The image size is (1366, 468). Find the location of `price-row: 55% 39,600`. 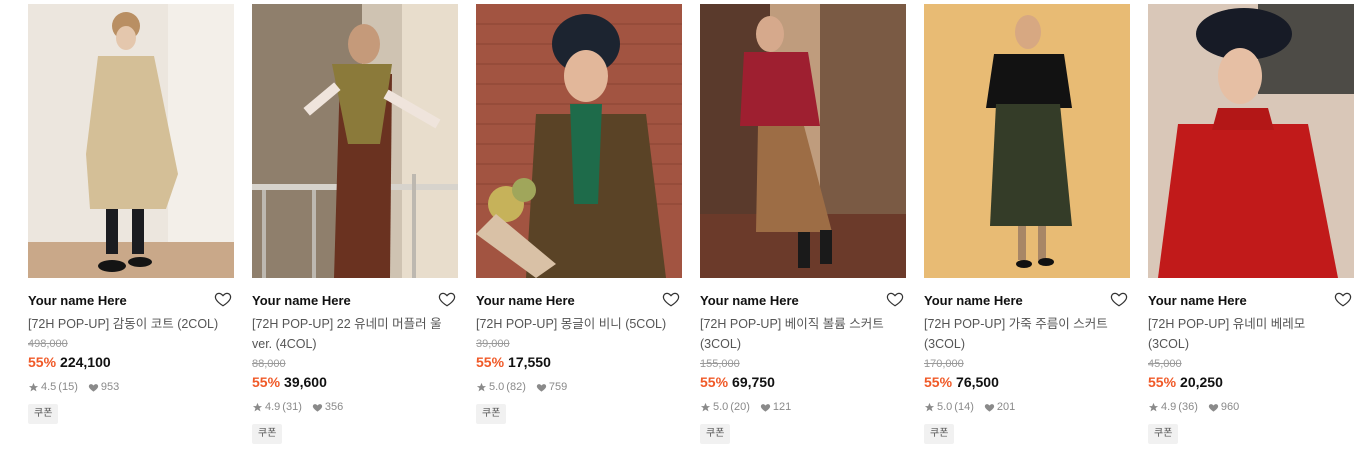

price-row: 55% 39,600 is located at coordinates (355, 382).